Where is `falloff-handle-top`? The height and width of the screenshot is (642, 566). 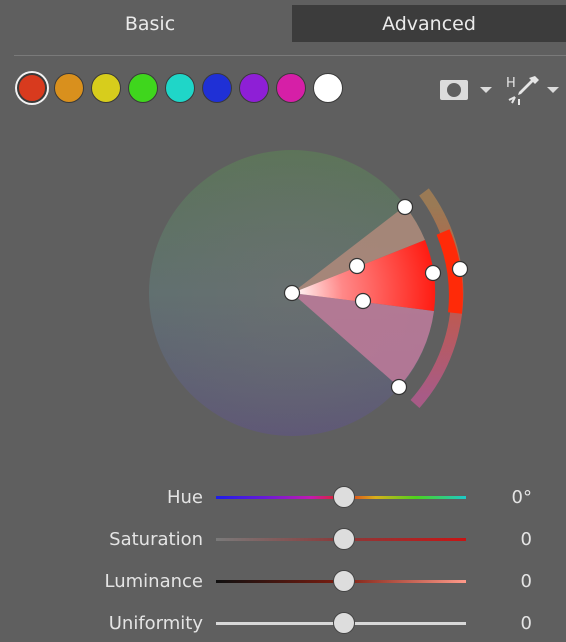 falloff-handle-top is located at coordinates (405, 207).